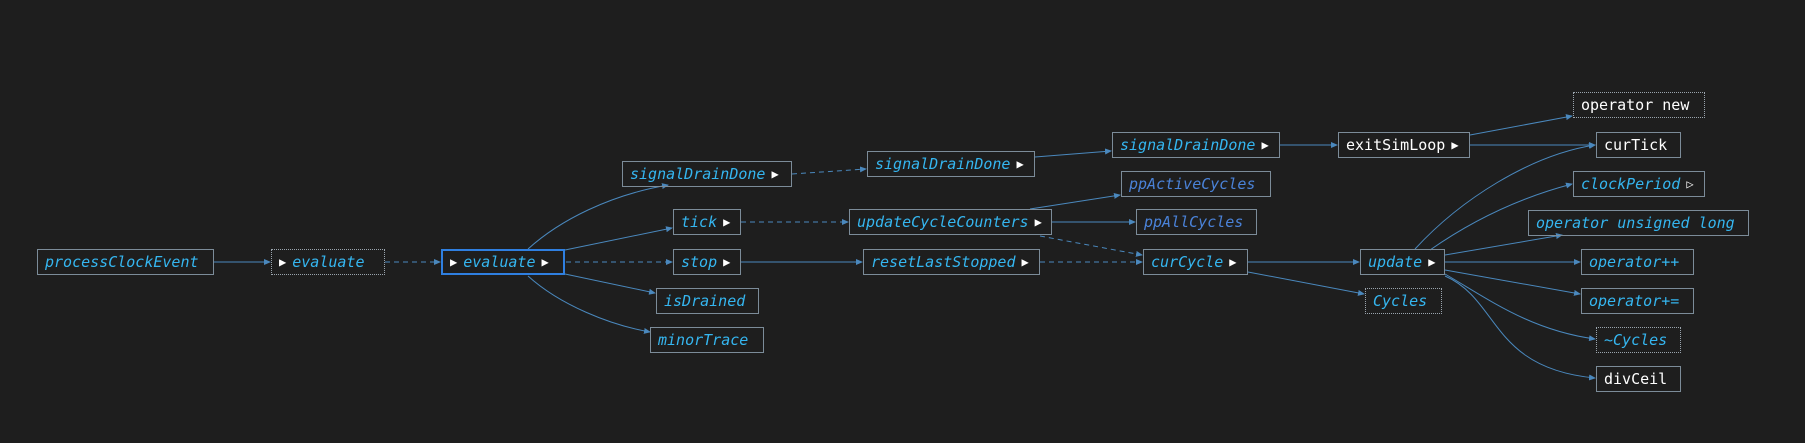 The height and width of the screenshot is (443, 1805). I want to click on node-label: stop, so click(699, 262).